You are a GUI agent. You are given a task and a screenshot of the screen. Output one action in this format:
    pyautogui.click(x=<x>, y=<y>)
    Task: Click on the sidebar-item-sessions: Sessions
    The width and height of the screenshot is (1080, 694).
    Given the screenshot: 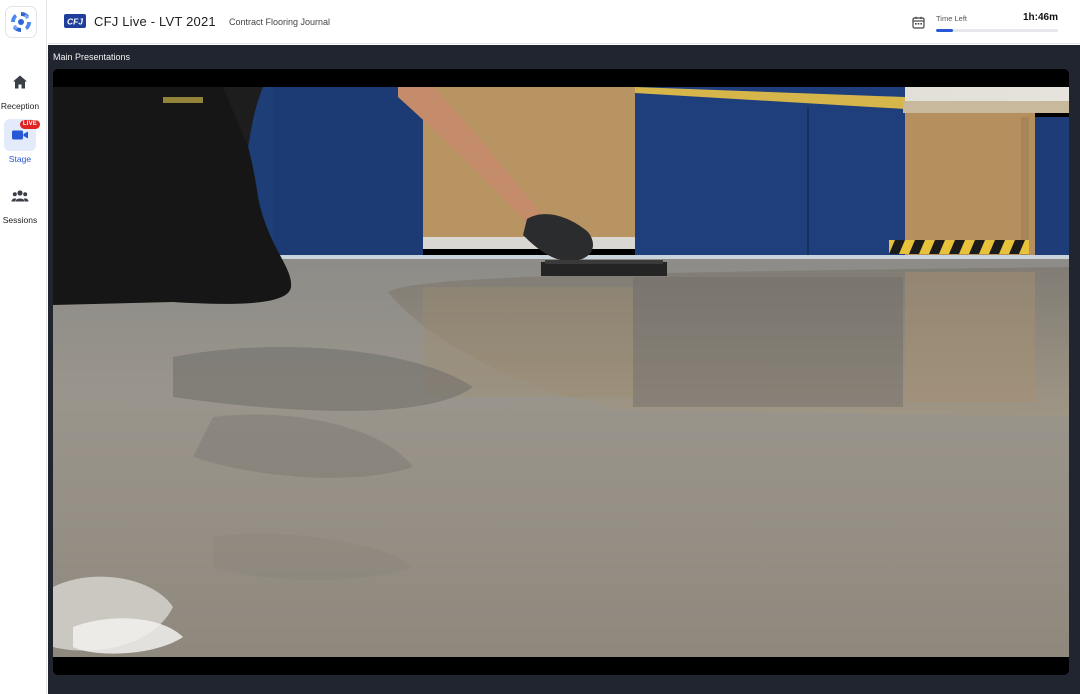 What is the action you would take?
    pyautogui.click(x=20, y=202)
    